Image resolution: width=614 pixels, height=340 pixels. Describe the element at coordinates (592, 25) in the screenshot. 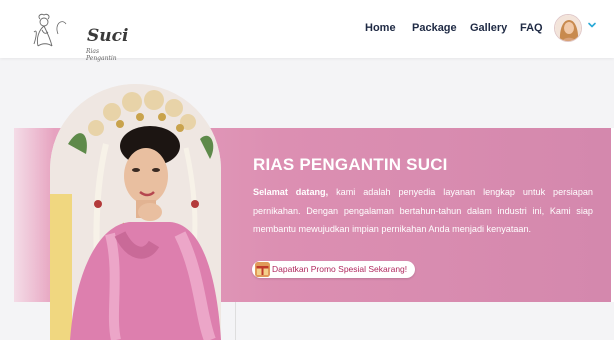

I see `chevron-down-icon` at that location.